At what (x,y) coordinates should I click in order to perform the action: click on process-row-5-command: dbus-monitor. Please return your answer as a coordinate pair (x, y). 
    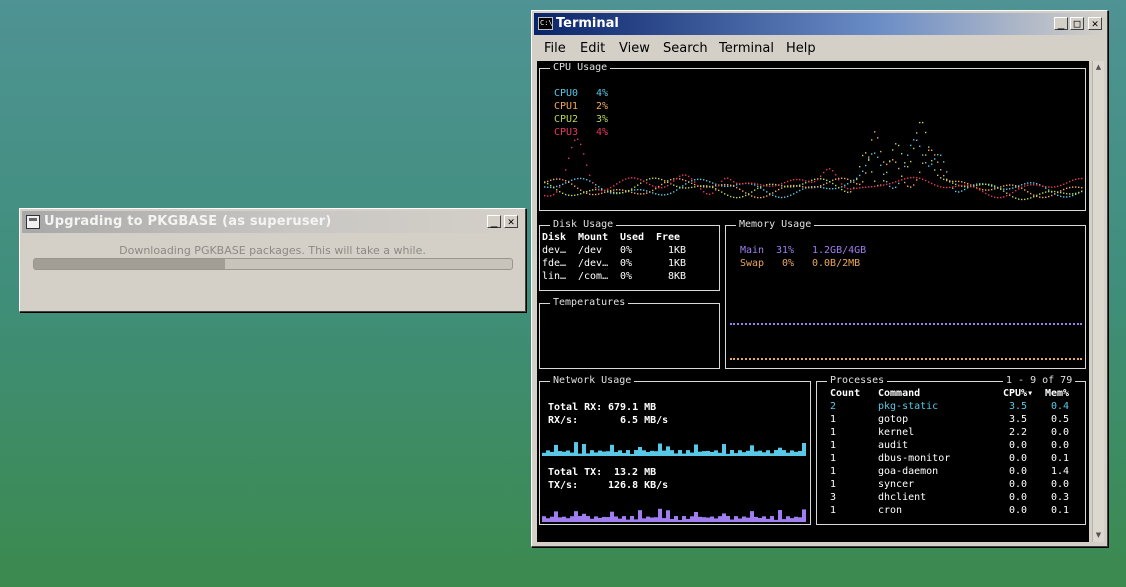
    Looking at the image, I should click on (914, 459).